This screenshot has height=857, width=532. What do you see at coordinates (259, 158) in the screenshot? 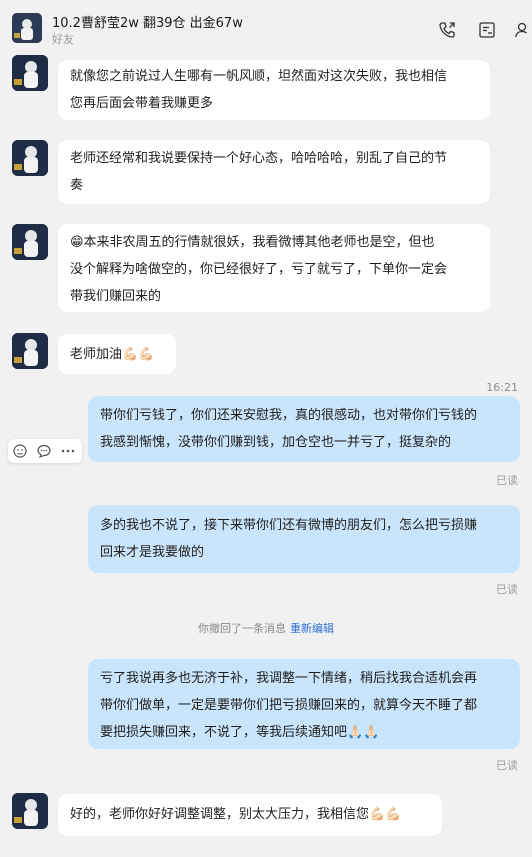
I see `message-line: 老师还经常和我说要保持一个好心态，哈哈哈哈，别乱了自己的节` at bounding box center [259, 158].